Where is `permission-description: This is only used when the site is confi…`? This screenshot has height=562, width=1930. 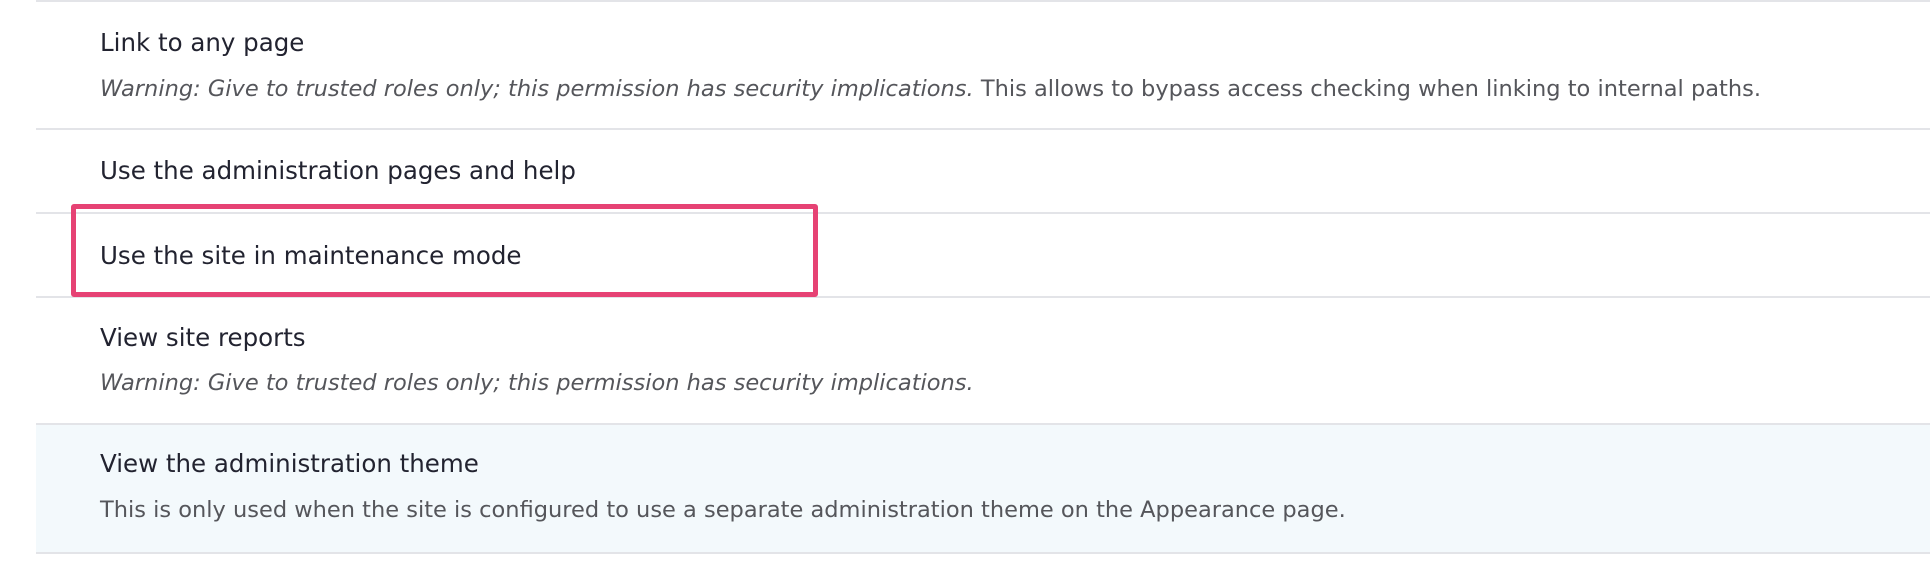 permission-description: This is only used when the site is confi… is located at coordinates (723, 510).